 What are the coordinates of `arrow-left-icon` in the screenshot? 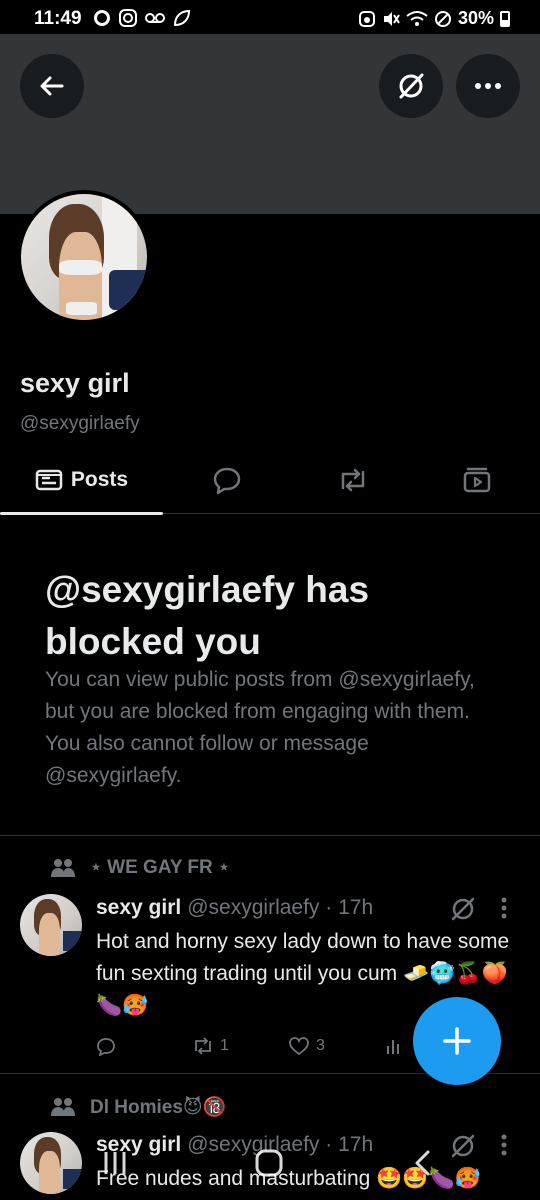 It's located at (52, 86).